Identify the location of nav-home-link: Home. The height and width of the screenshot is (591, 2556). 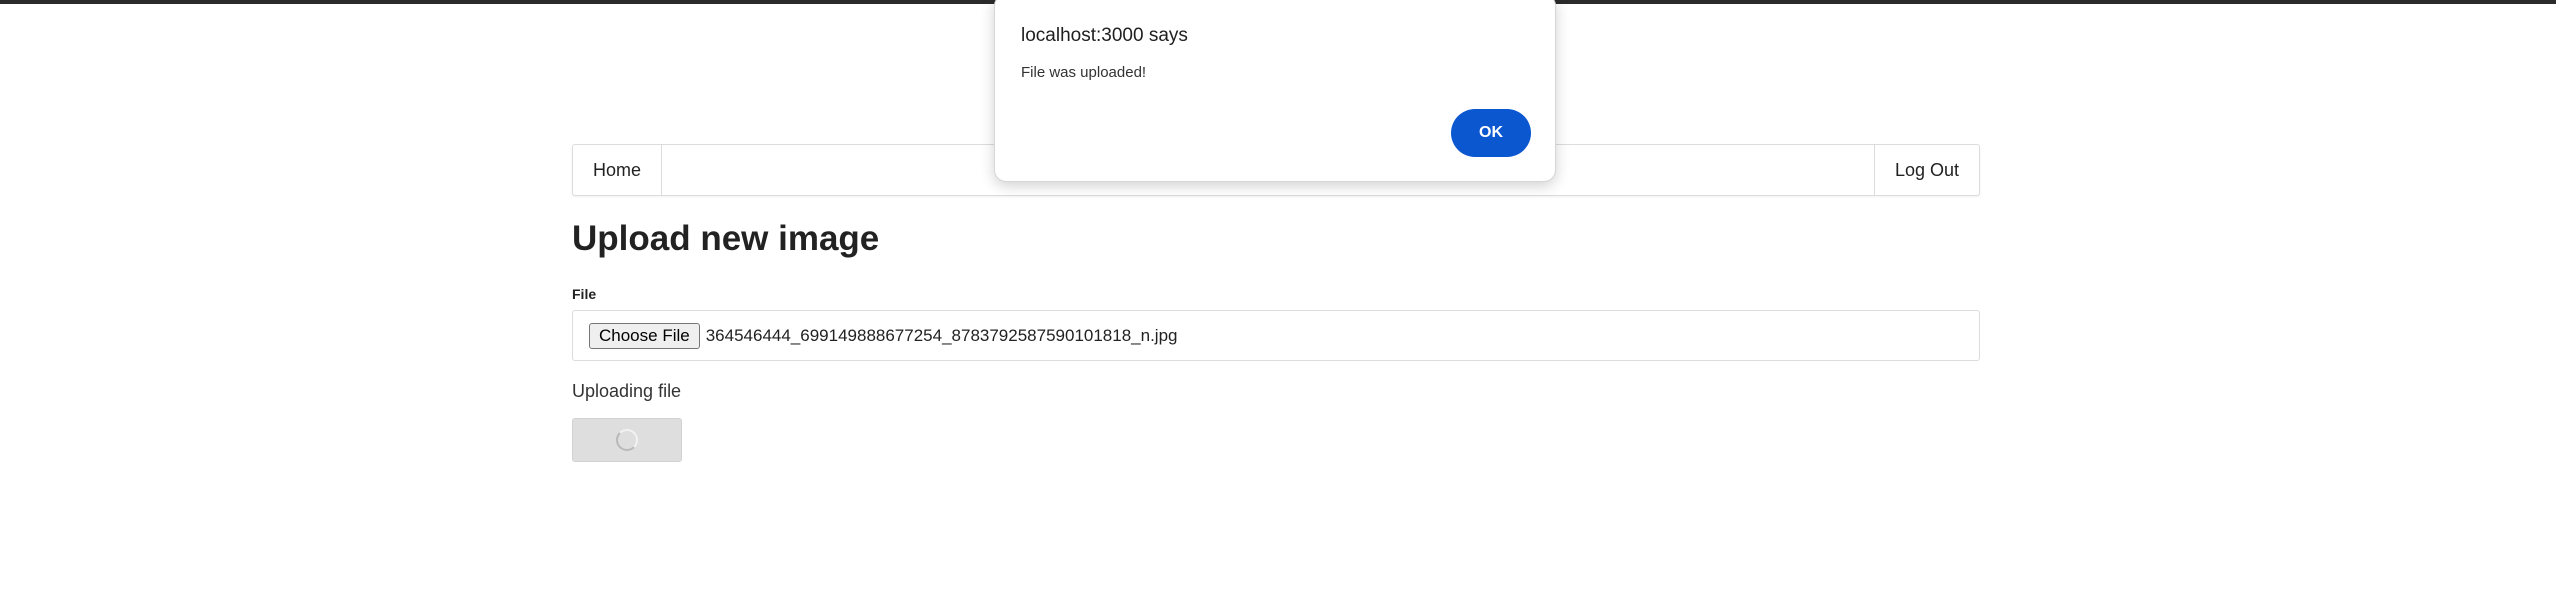
(618, 170).